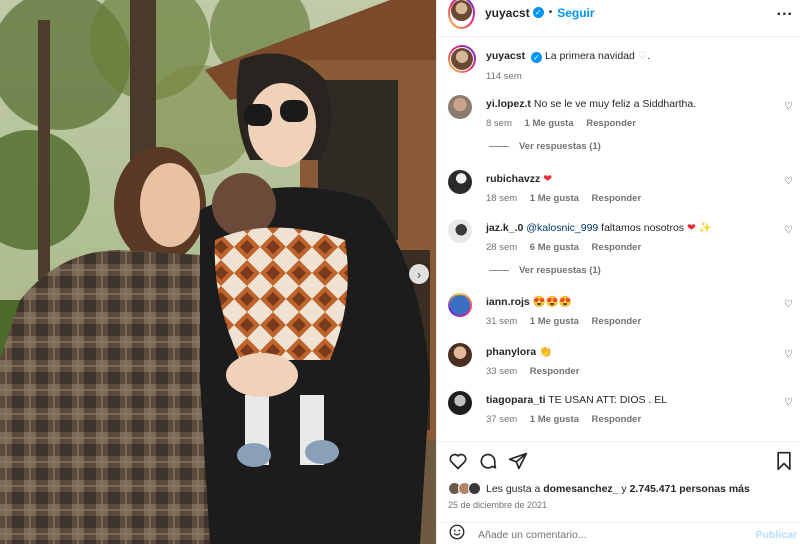 This screenshot has height=544, width=800. Describe the element at coordinates (643, 228) in the screenshot. I see `comment-body: faltamos nosotros` at that location.